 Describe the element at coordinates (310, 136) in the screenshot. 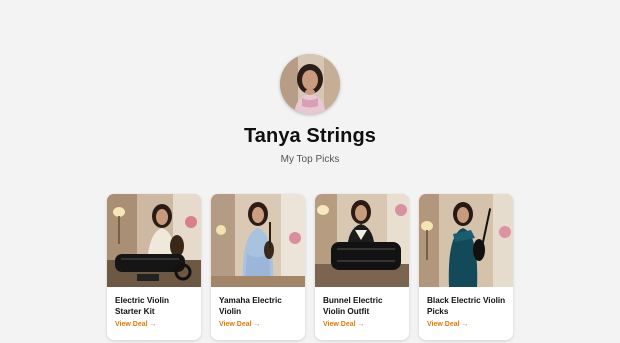

I see `profile-name: Tanya Strings` at that location.